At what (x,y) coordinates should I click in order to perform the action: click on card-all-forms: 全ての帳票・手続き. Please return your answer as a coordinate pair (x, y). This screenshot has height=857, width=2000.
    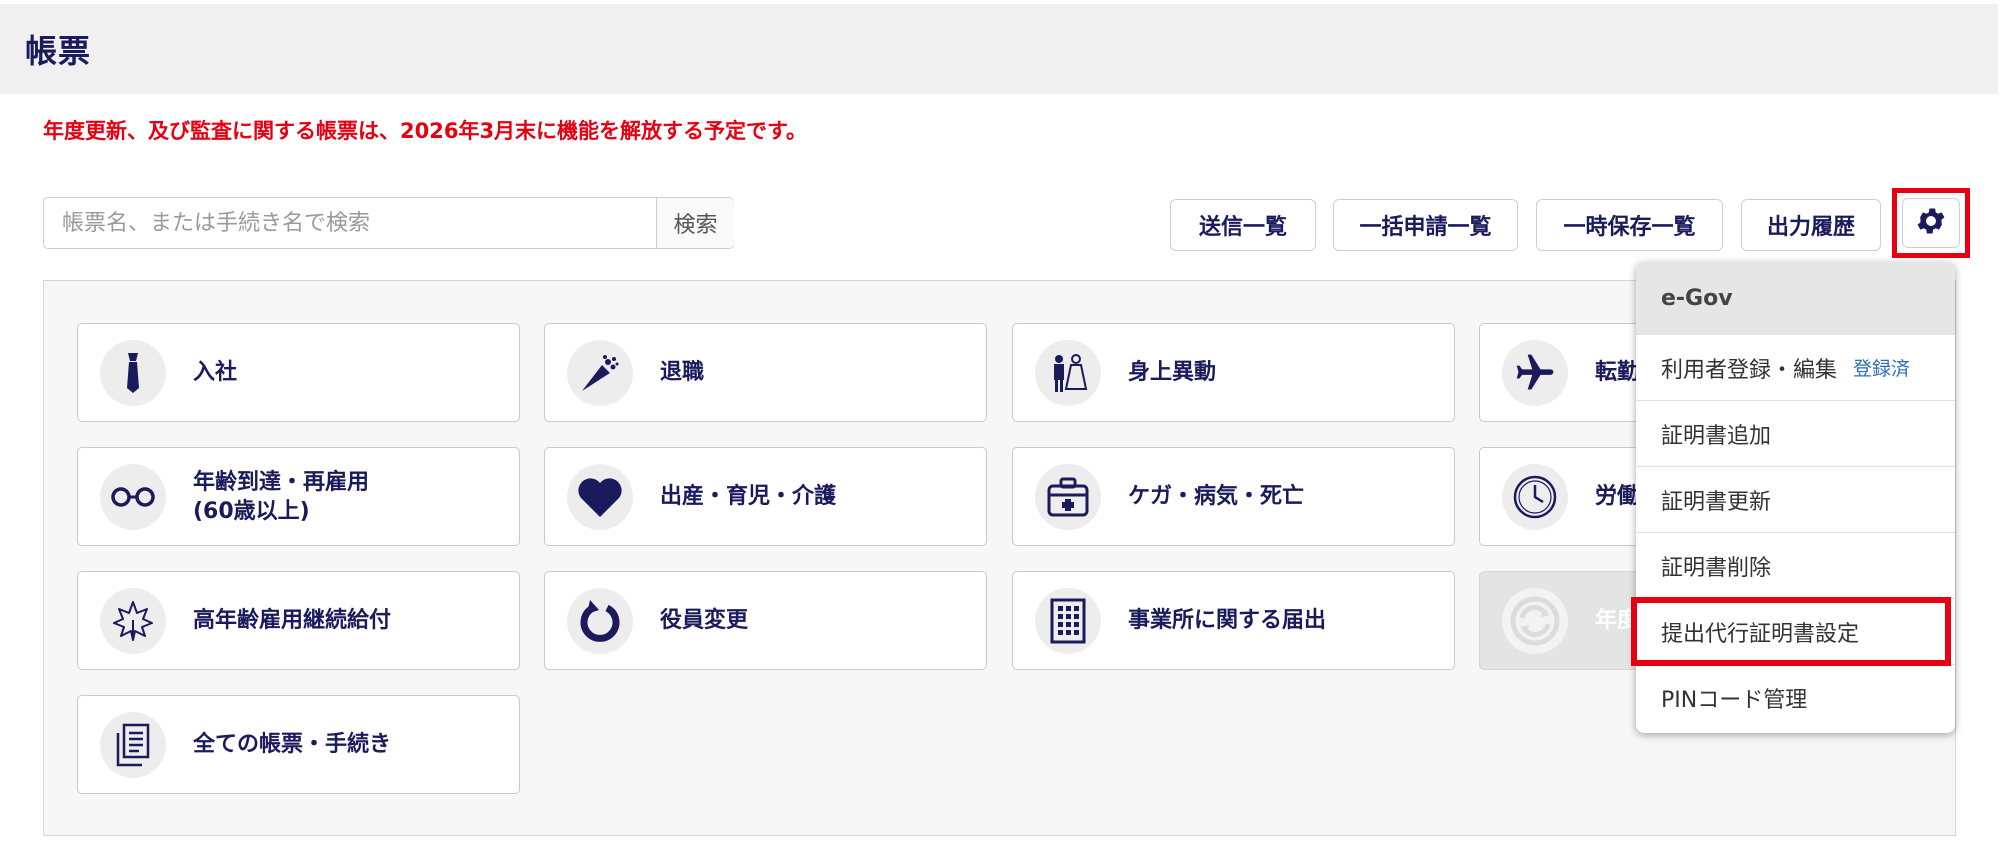
    Looking at the image, I should click on (298, 744).